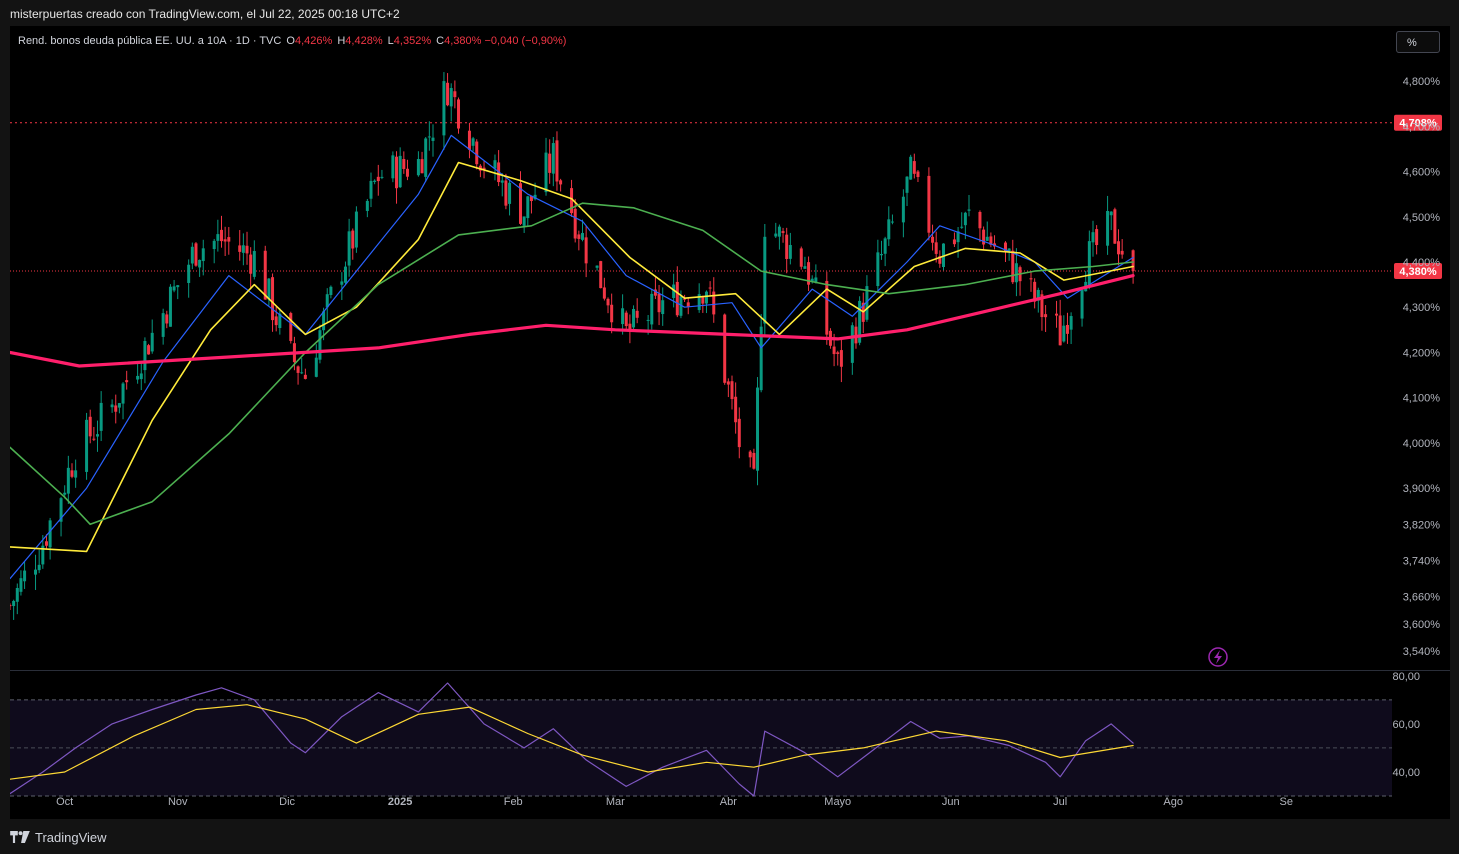  I want to click on footer-brand: TradingView, so click(58, 837).